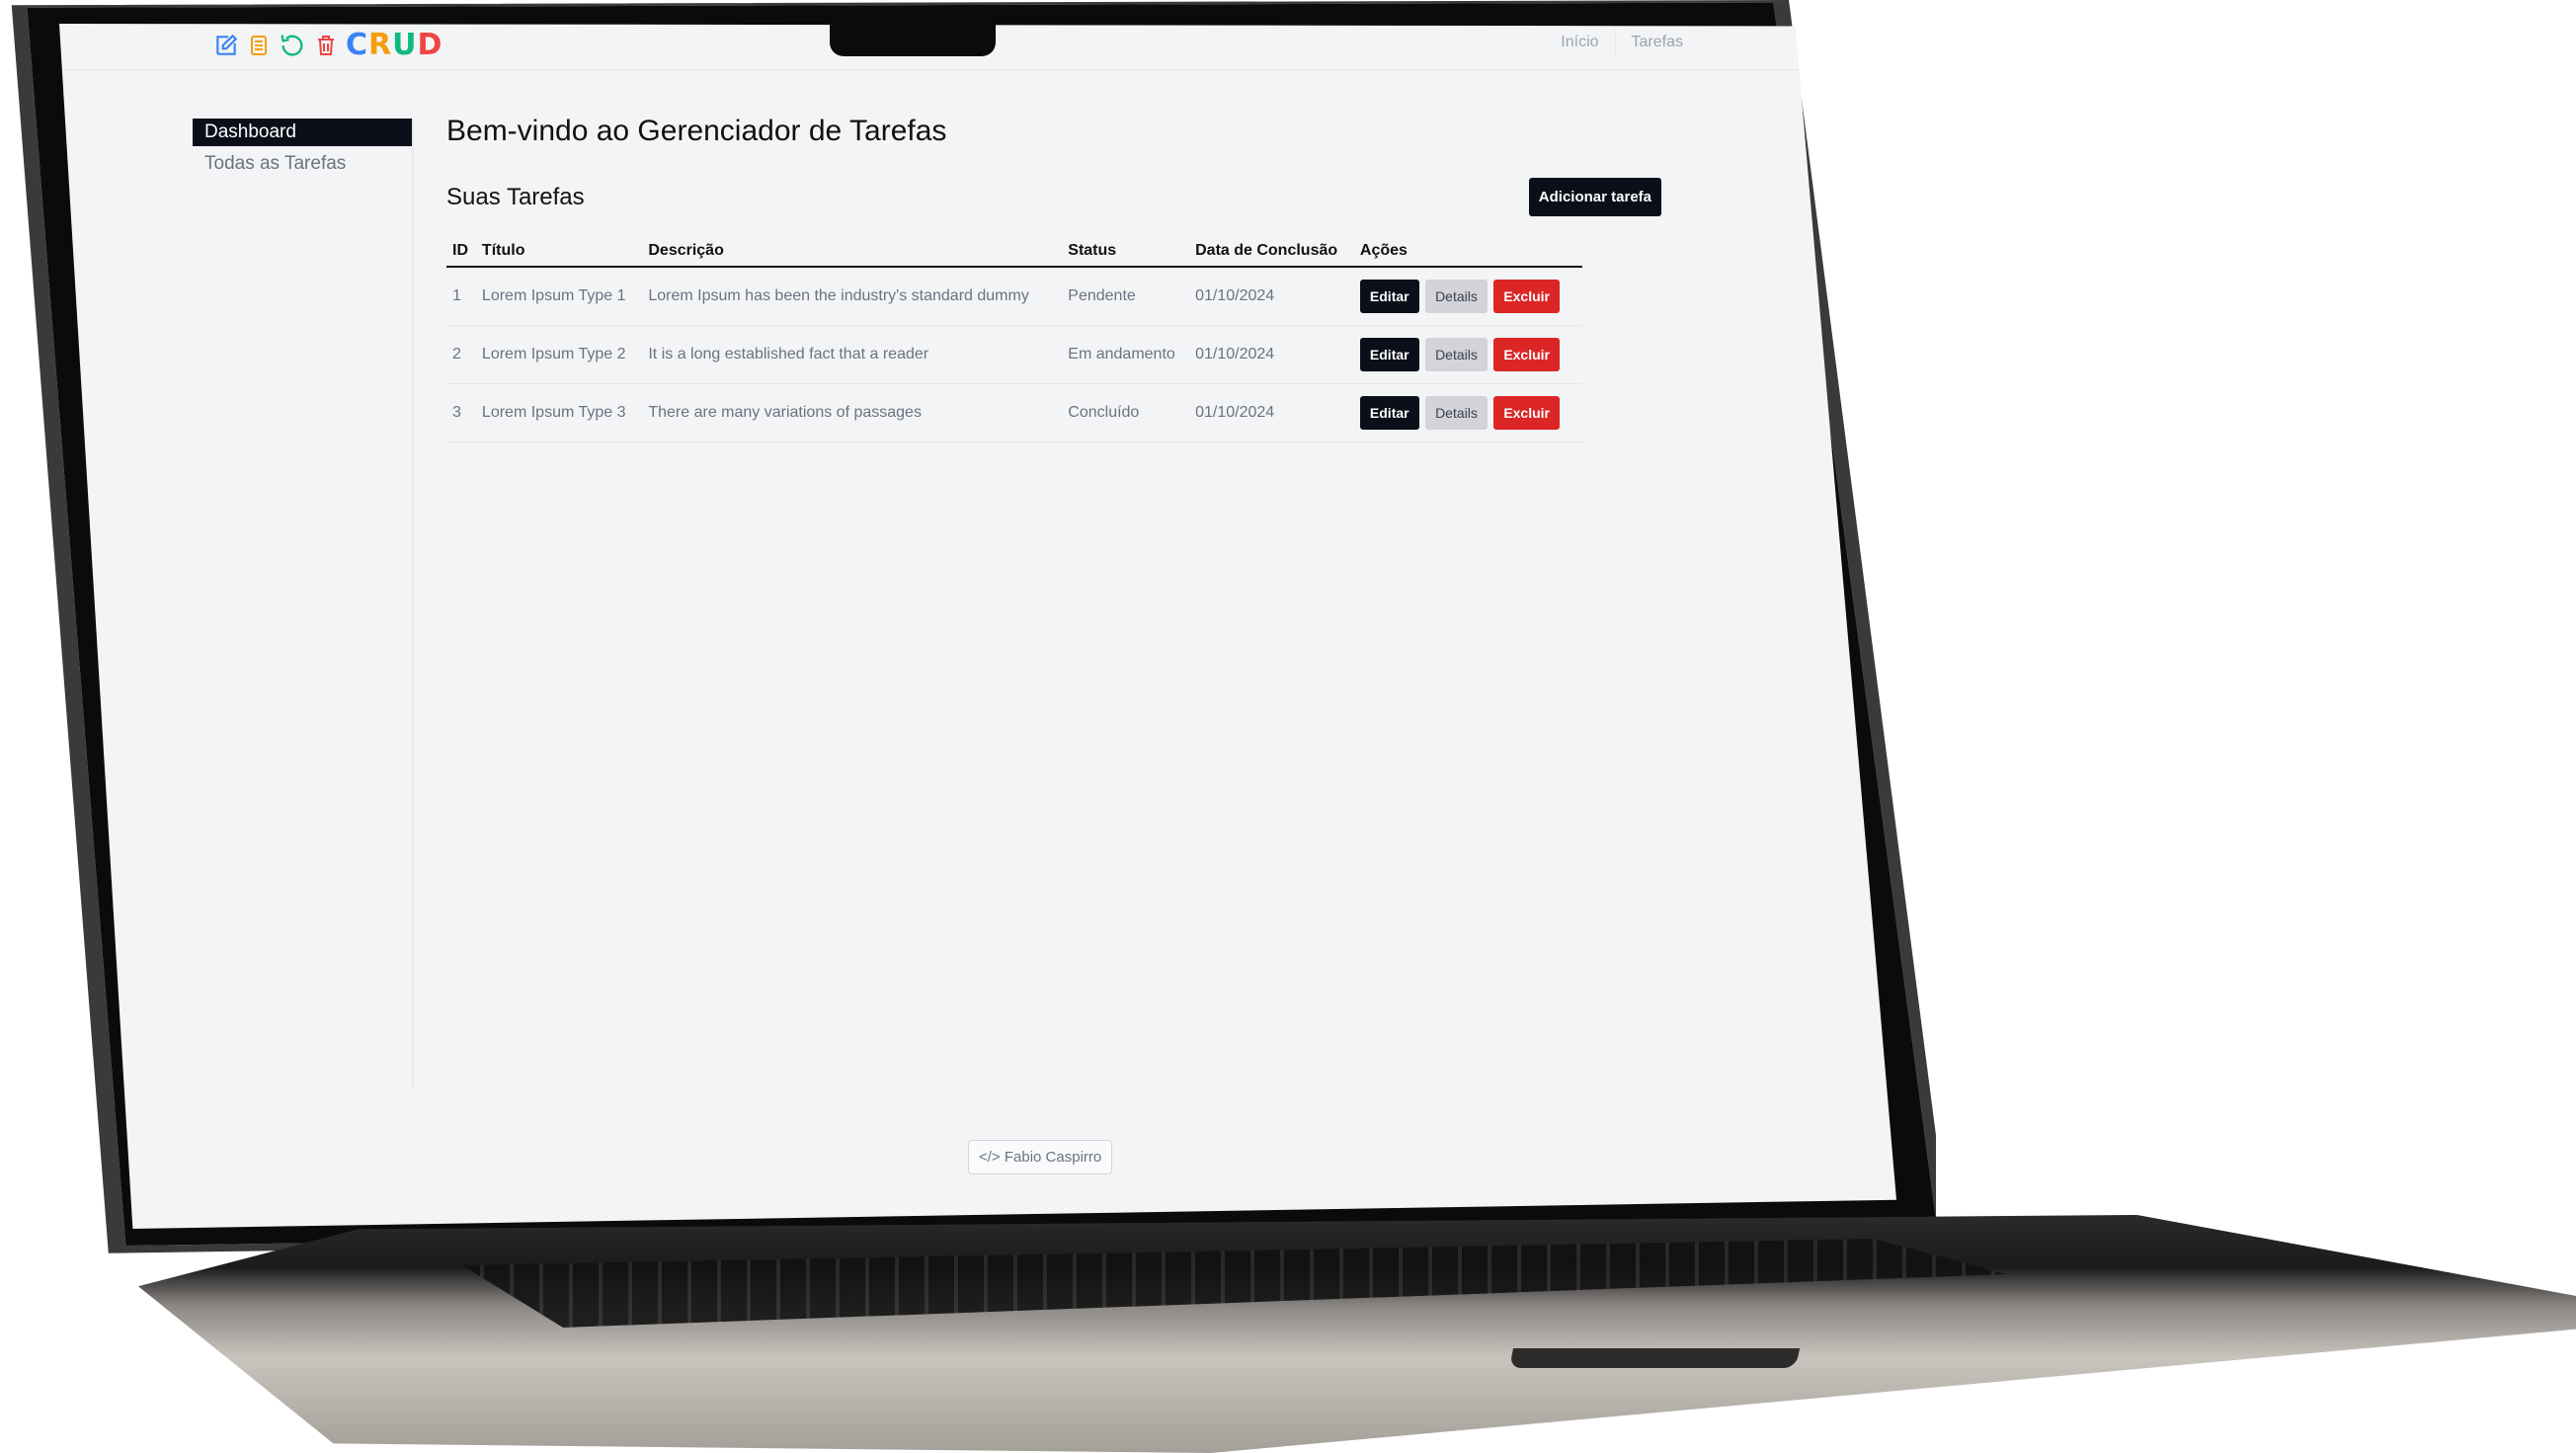 The height and width of the screenshot is (1453, 2576). Describe the element at coordinates (1656, 42) in the screenshot. I see `nav-link-tarefas: Tarefas` at that location.